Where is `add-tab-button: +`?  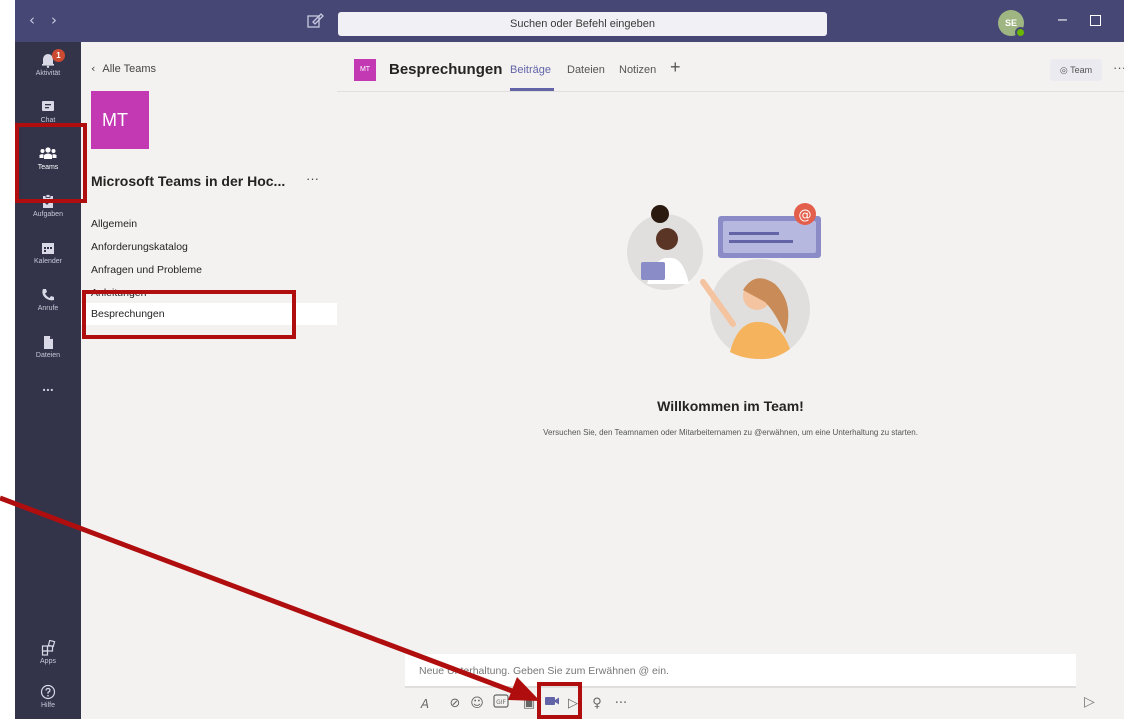
add-tab-button: + is located at coordinates (675, 67).